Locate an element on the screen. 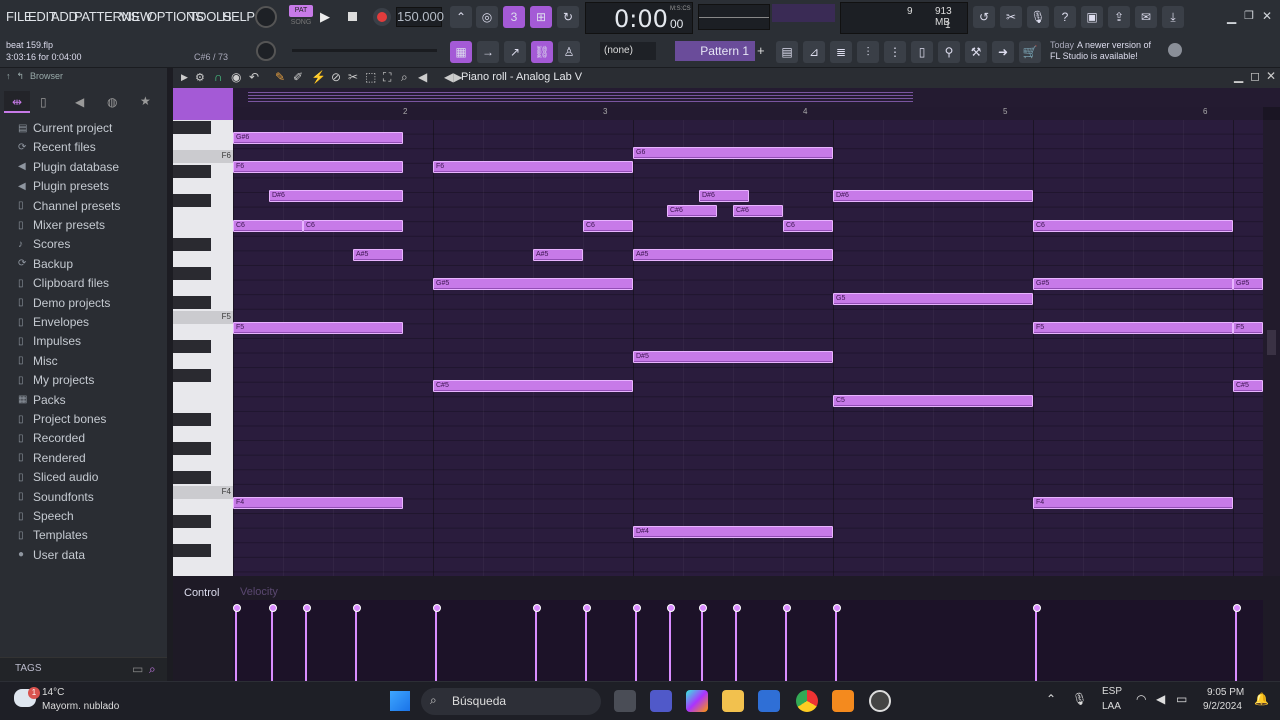 The height and width of the screenshot is (720, 1280). browser-item: ▤ Current project is located at coordinates (65, 128).